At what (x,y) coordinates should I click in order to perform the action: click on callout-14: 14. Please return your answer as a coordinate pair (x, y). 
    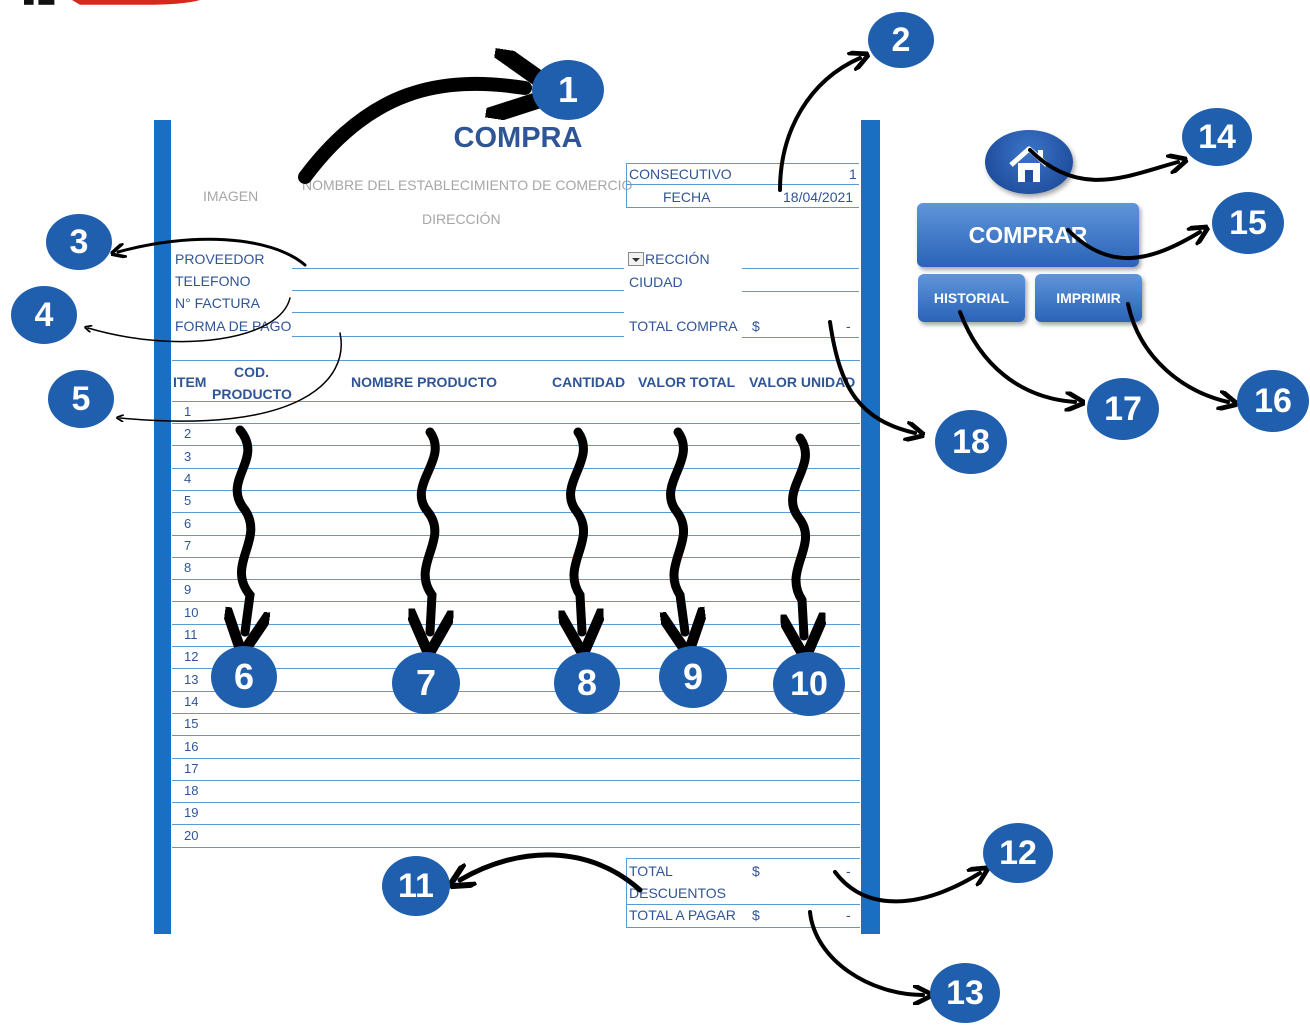
    Looking at the image, I should click on (1217, 137).